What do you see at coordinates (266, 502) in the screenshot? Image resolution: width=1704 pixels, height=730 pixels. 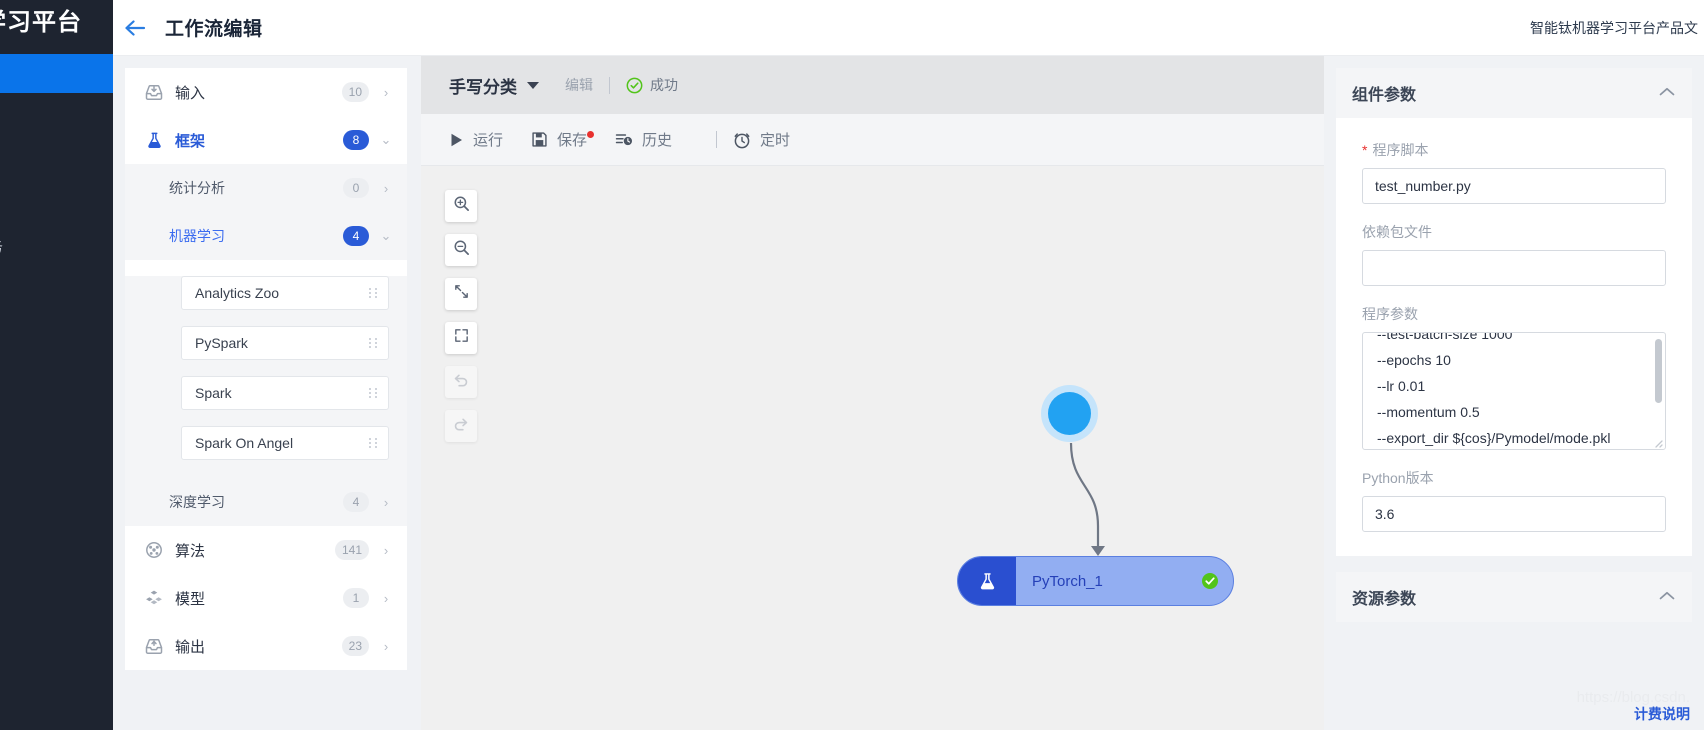 I see `sidebar-item-deep-learning: 深度学习 4 ›` at bounding box center [266, 502].